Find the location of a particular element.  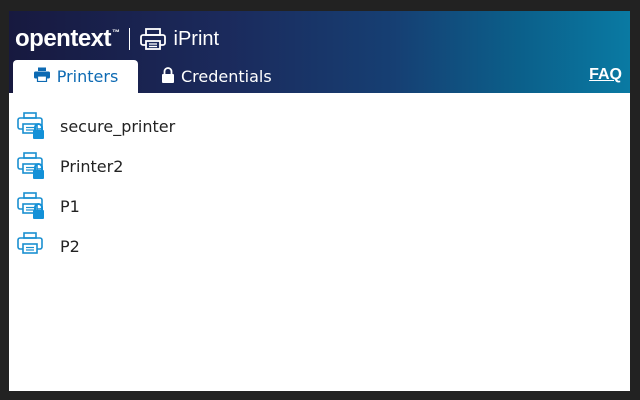

tab-printers-label: Printers is located at coordinates (87, 76).